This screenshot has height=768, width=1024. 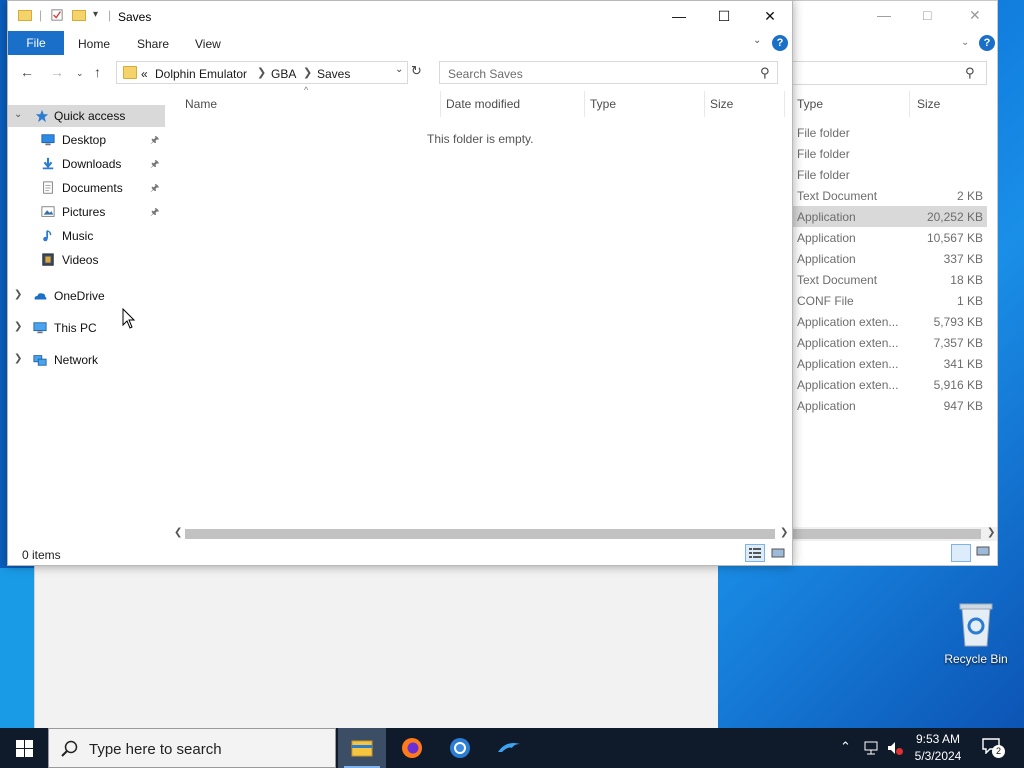 What do you see at coordinates (36, 43) in the screenshot?
I see `tab-file: File` at bounding box center [36, 43].